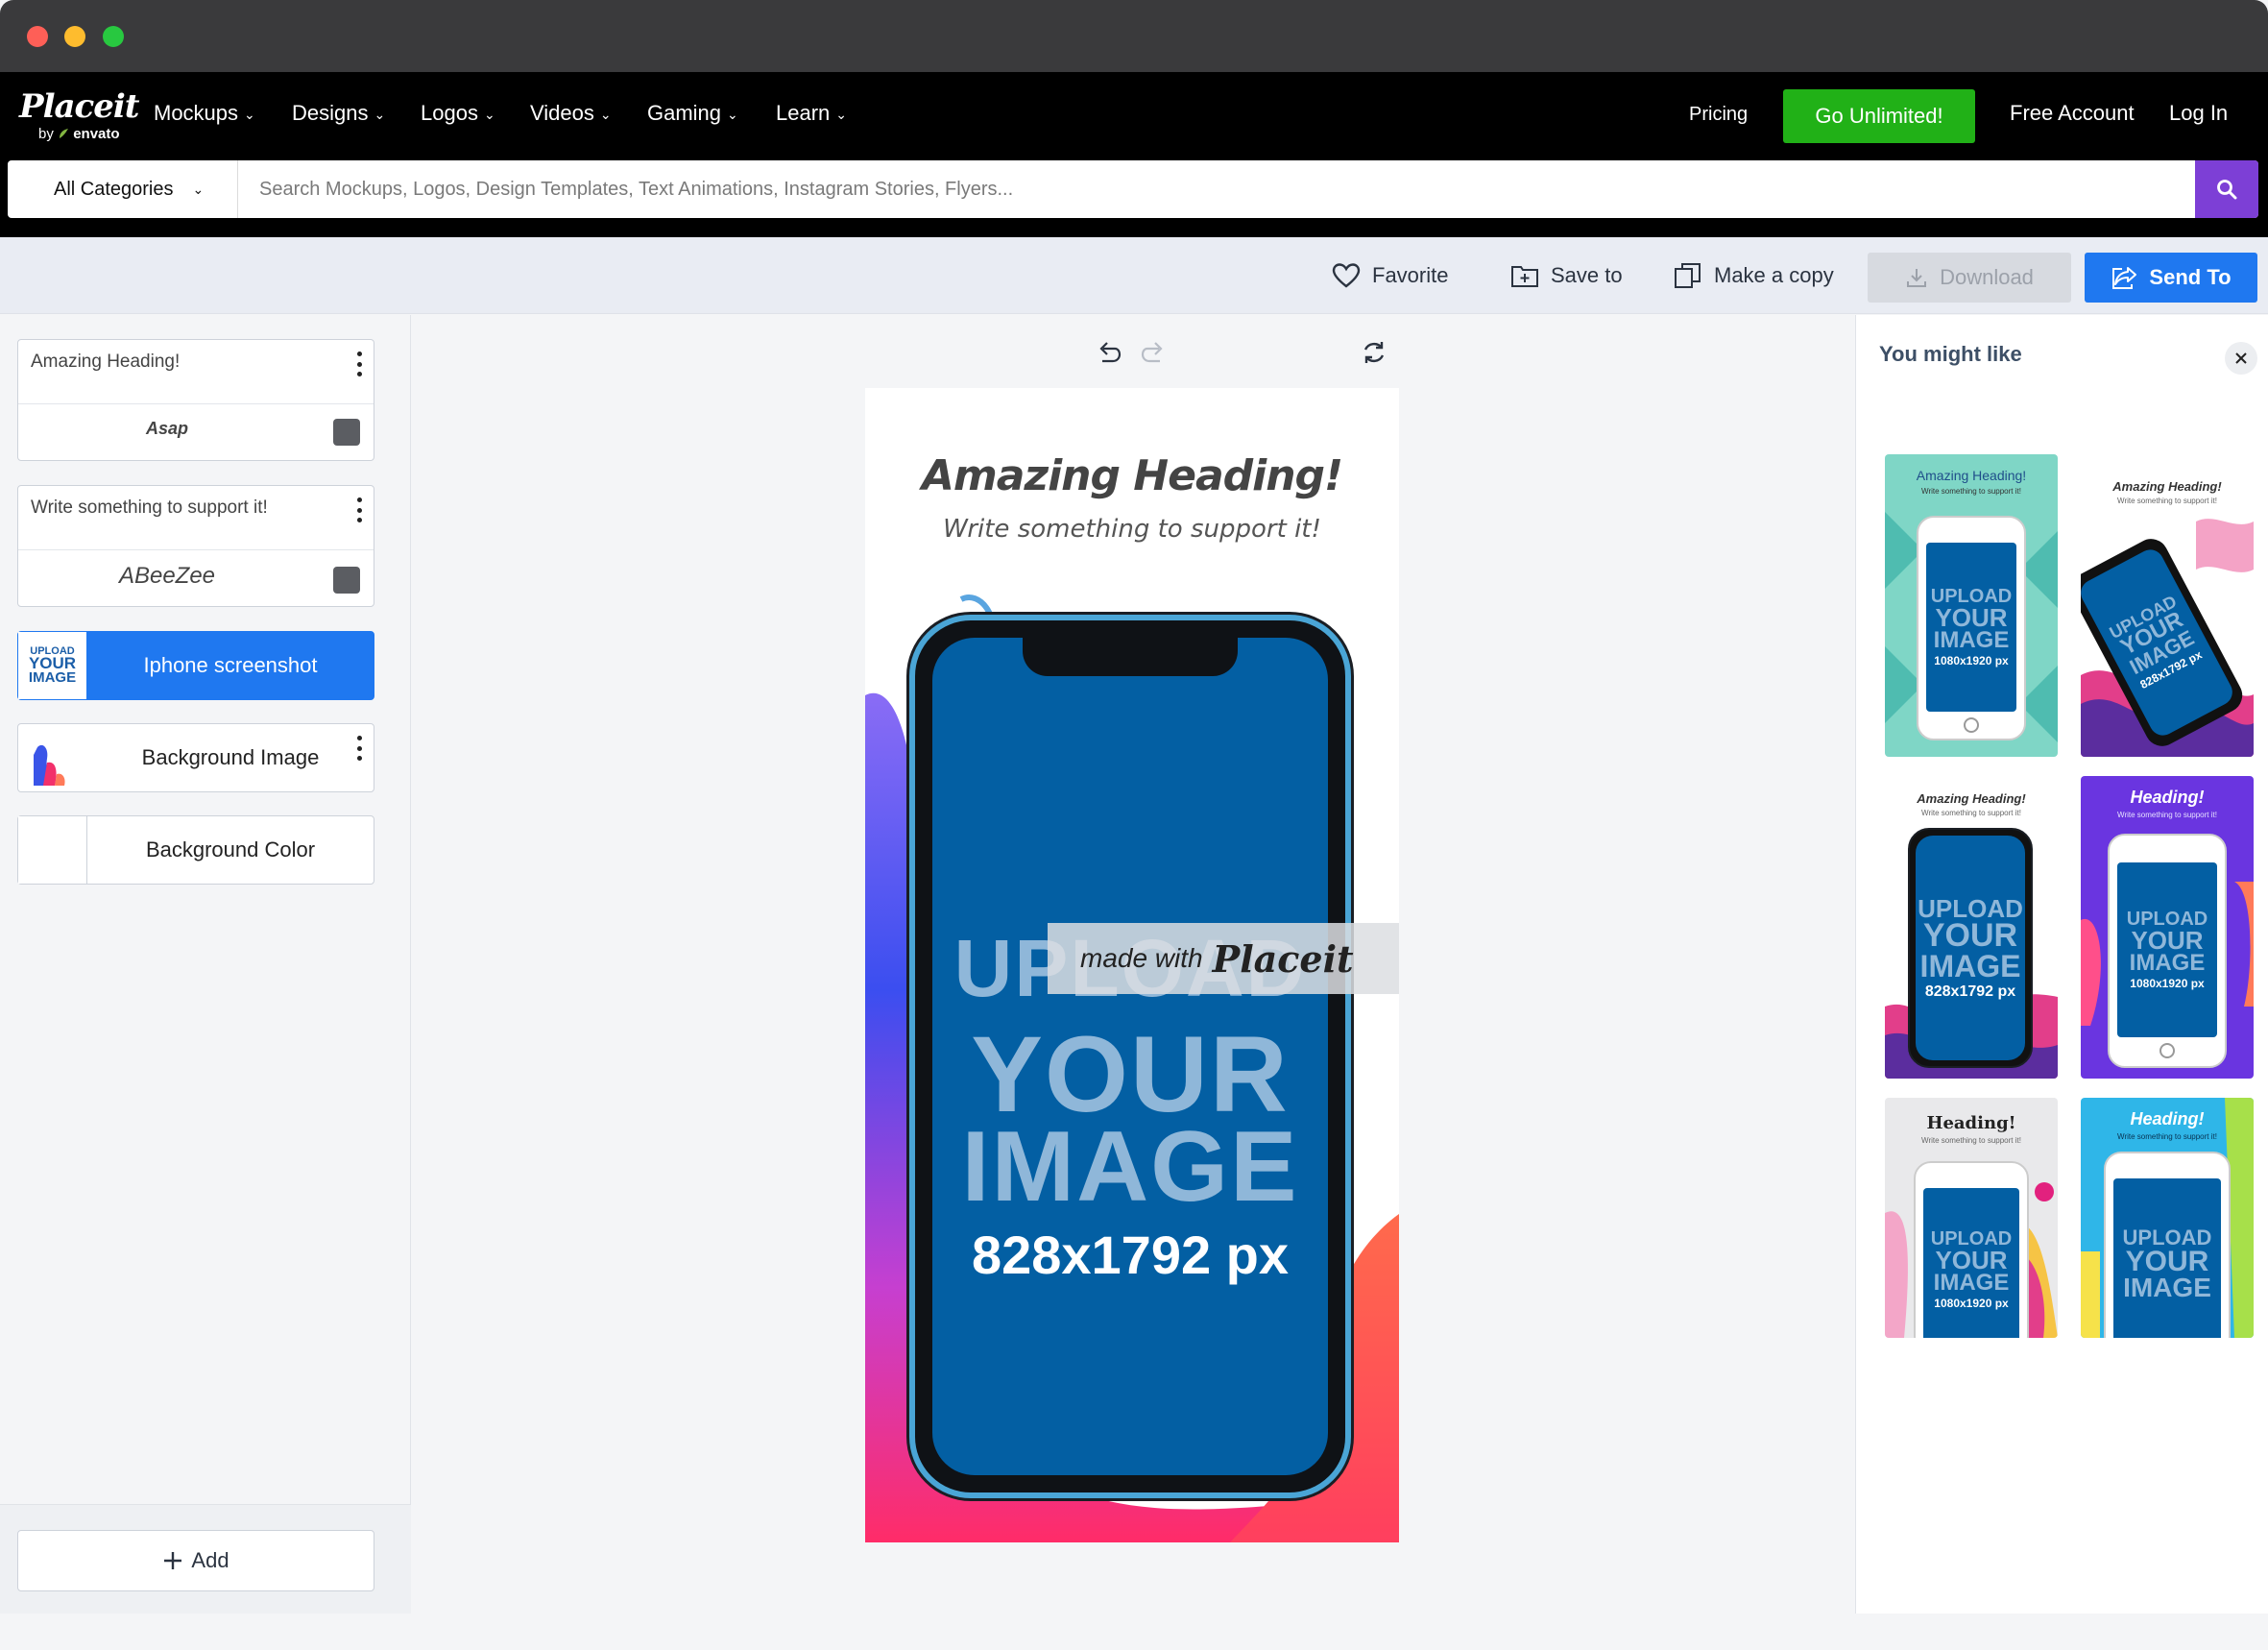  Describe the element at coordinates (52, 678) in the screenshot. I see `thumb-image-text: IMAGE` at that location.